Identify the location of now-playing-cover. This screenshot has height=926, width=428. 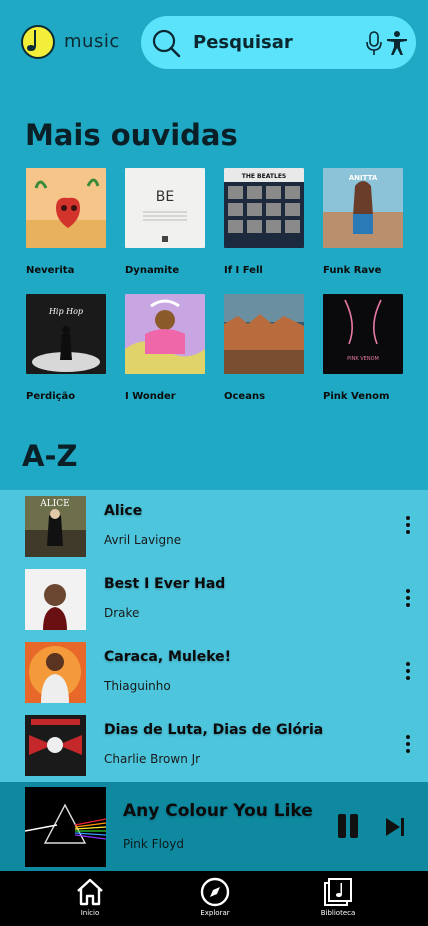
(65, 827).